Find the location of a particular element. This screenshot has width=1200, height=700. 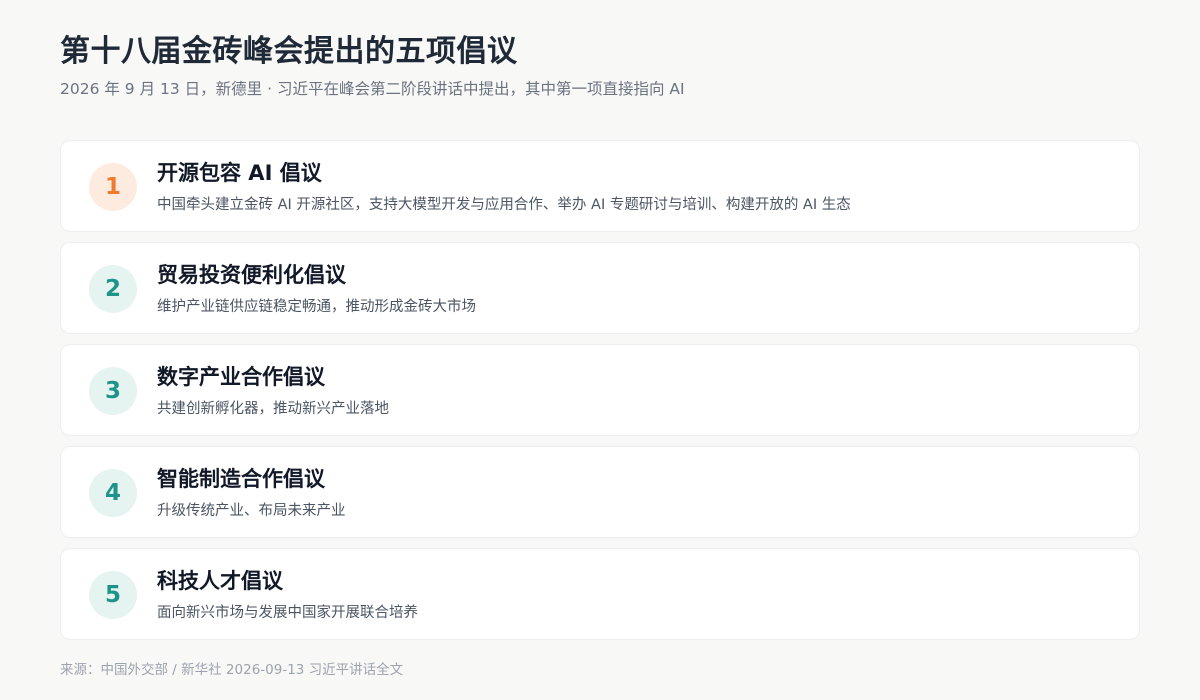

initiative-title: 贸易投资便利化倡议 is located at coordinates (251, 275).